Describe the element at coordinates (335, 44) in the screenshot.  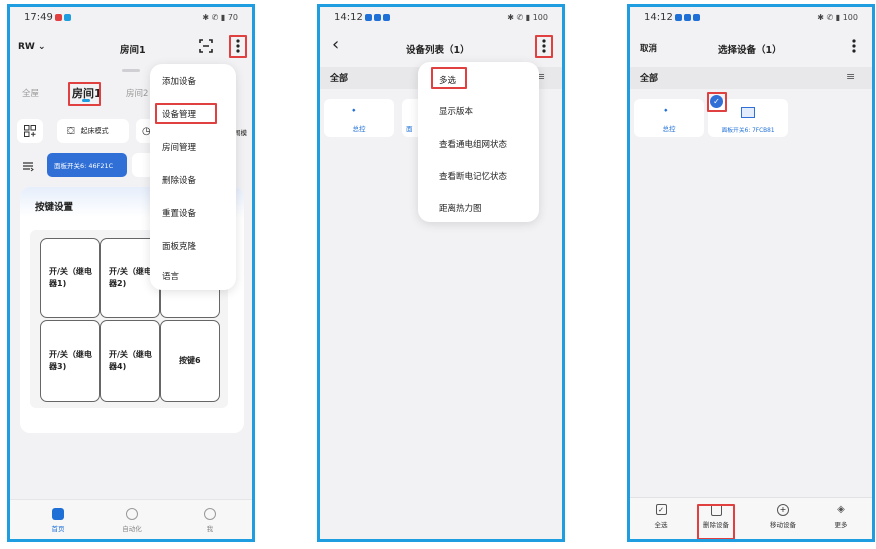
I see `back-arrow-icon: ‹` at that location.